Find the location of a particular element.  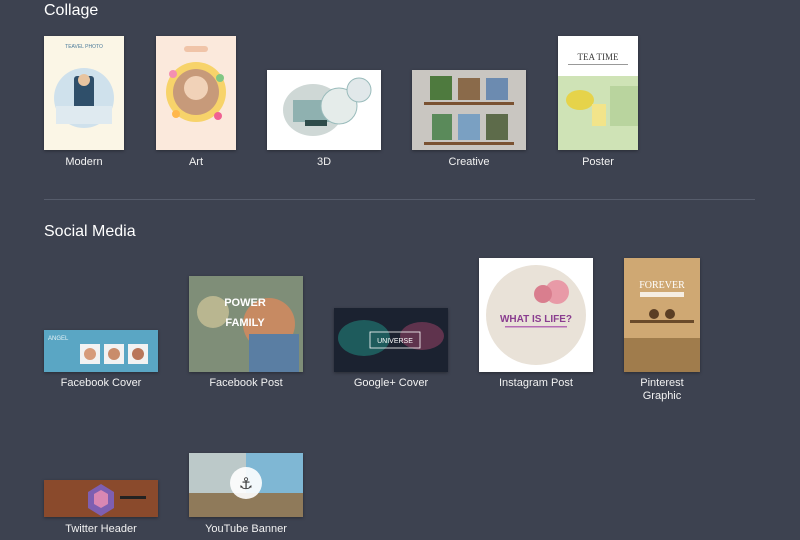

template-twitter-header: Twitter Header is located at coordinates (101, 492).